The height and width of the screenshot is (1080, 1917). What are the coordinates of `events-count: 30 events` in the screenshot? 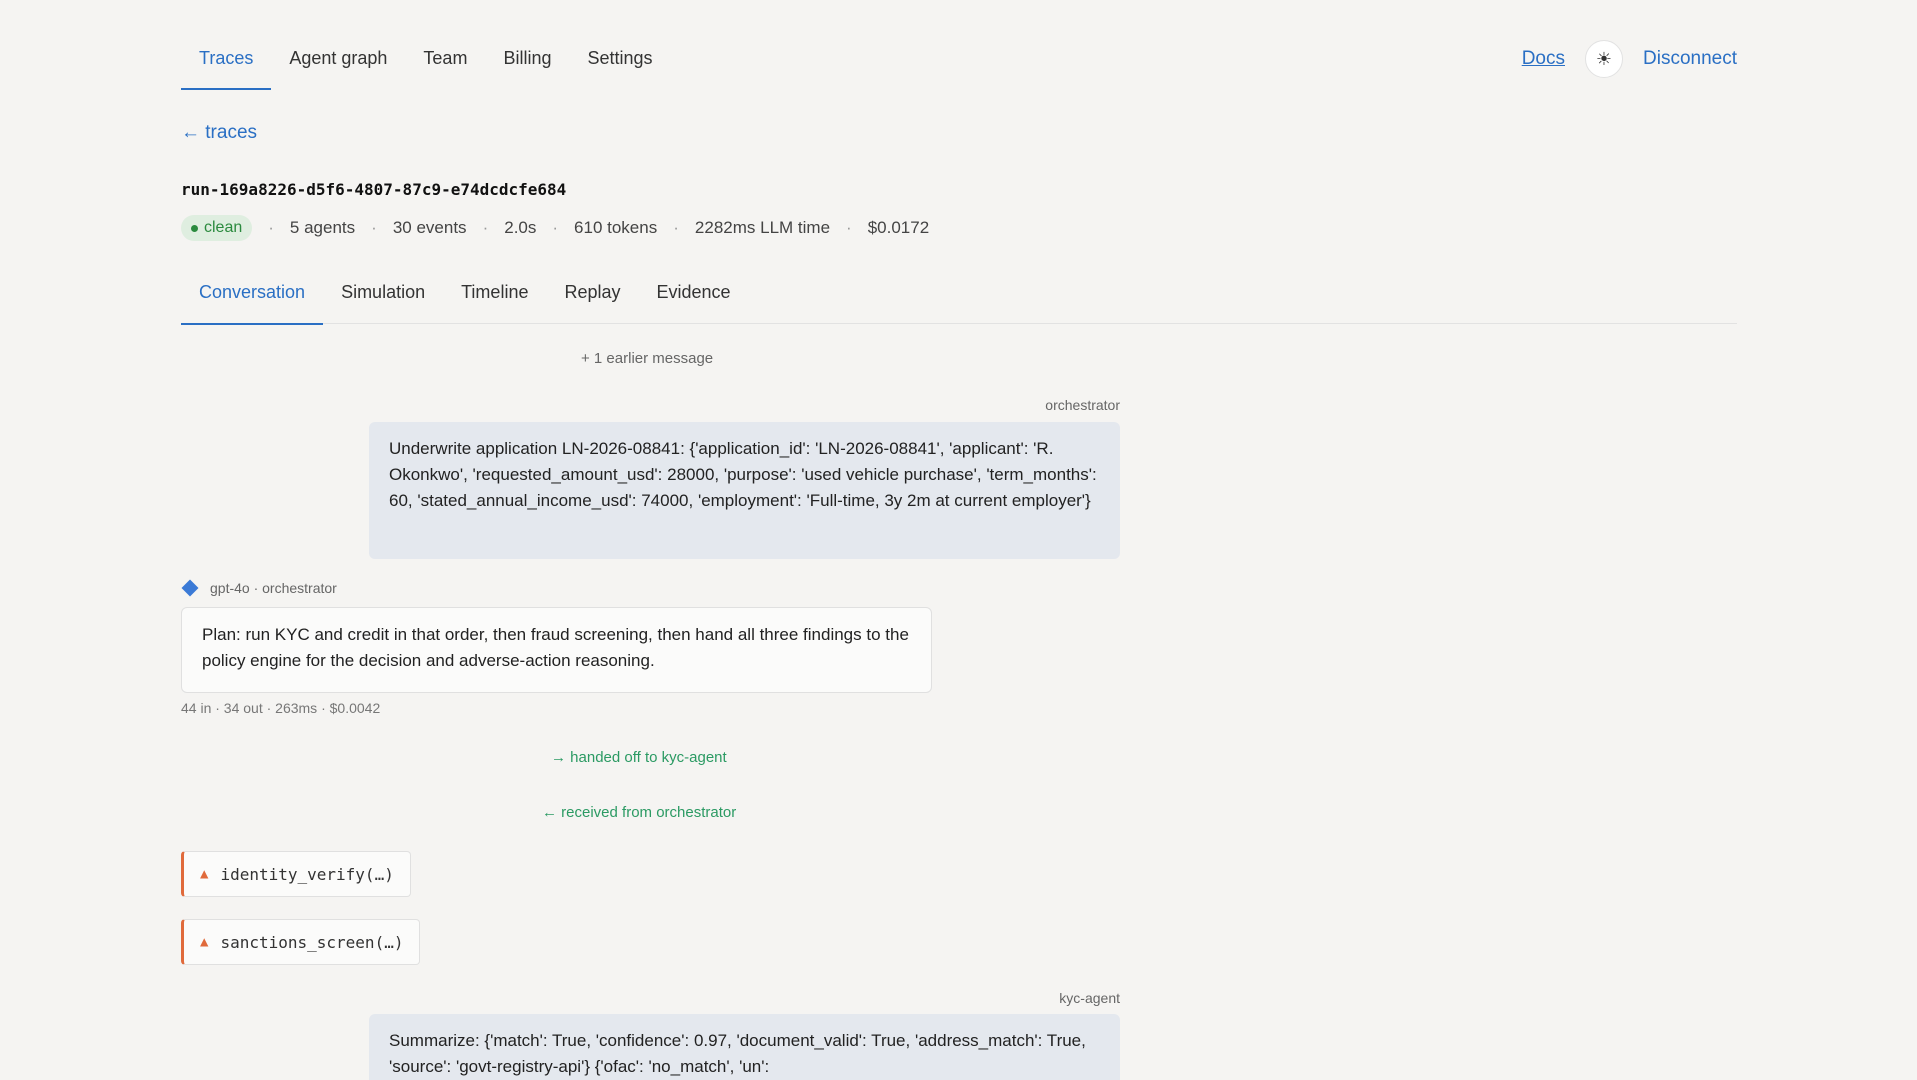 It's located at (429, 227).